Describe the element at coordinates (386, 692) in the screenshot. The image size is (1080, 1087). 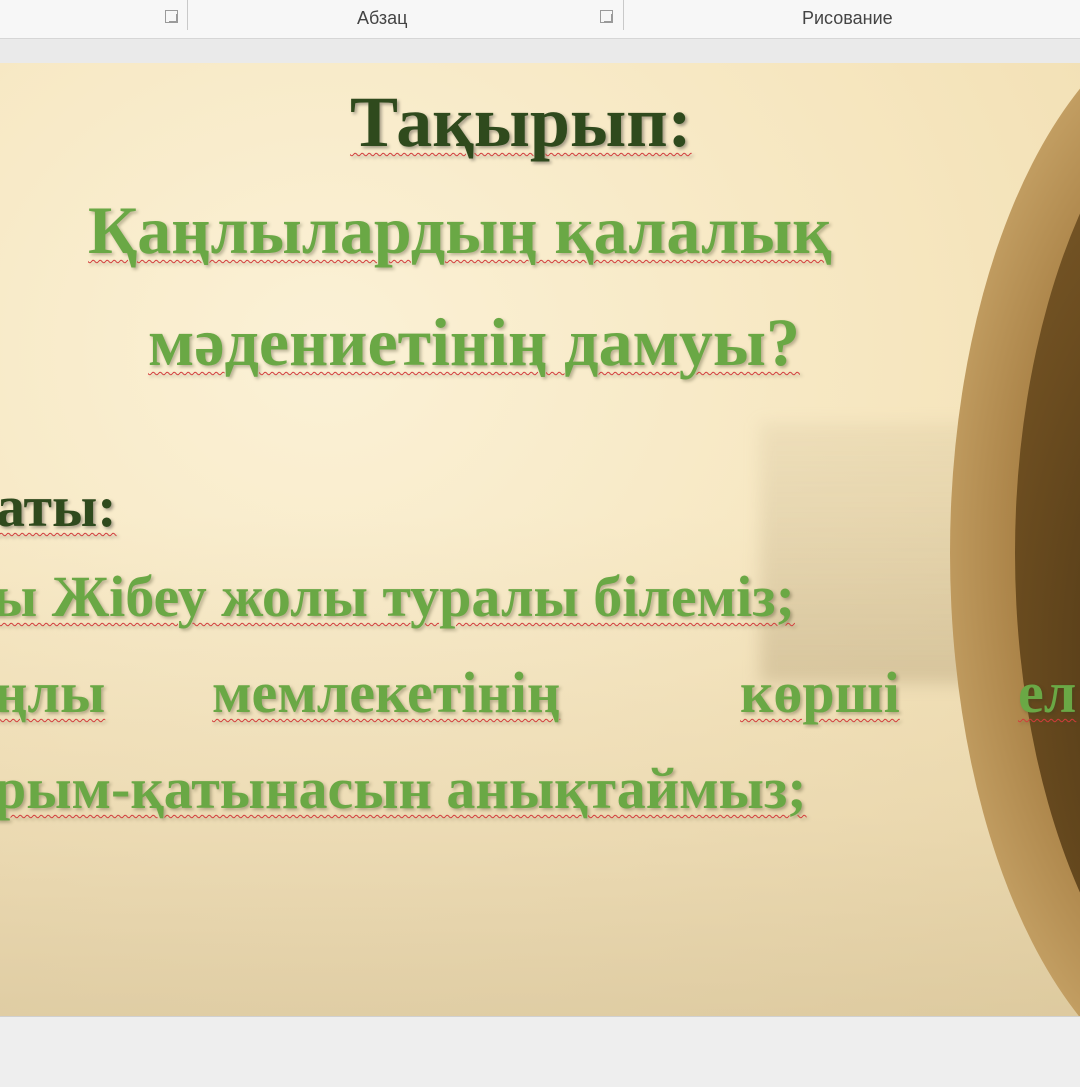
I see `bullet-line-2-word-2: мемлекетінің` at that location.